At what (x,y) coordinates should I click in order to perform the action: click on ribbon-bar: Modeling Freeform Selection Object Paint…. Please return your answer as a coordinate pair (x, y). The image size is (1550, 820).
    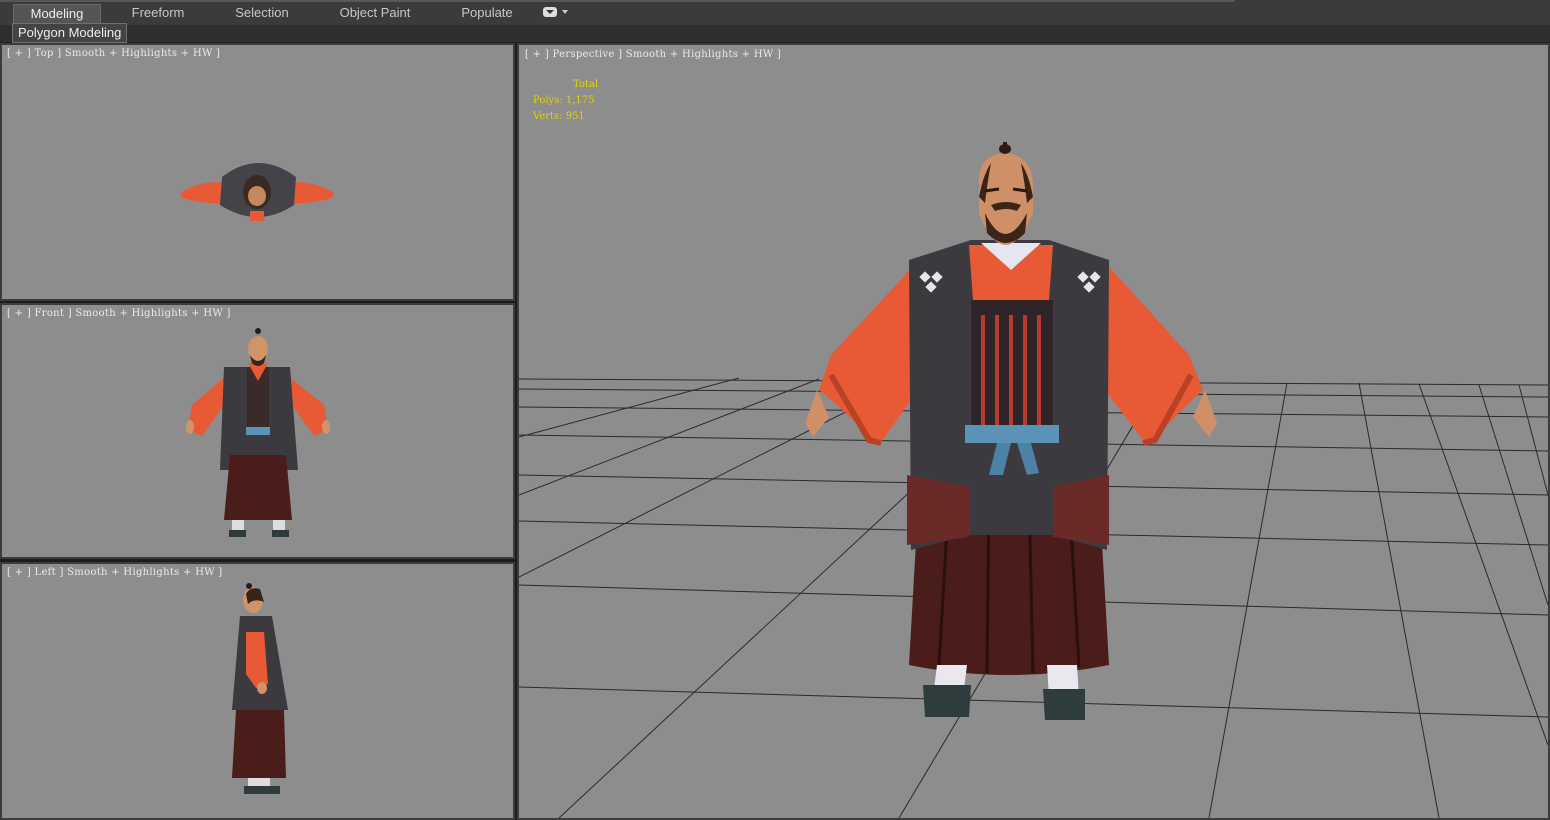
    Looking at the image, I should click on (775, 13).